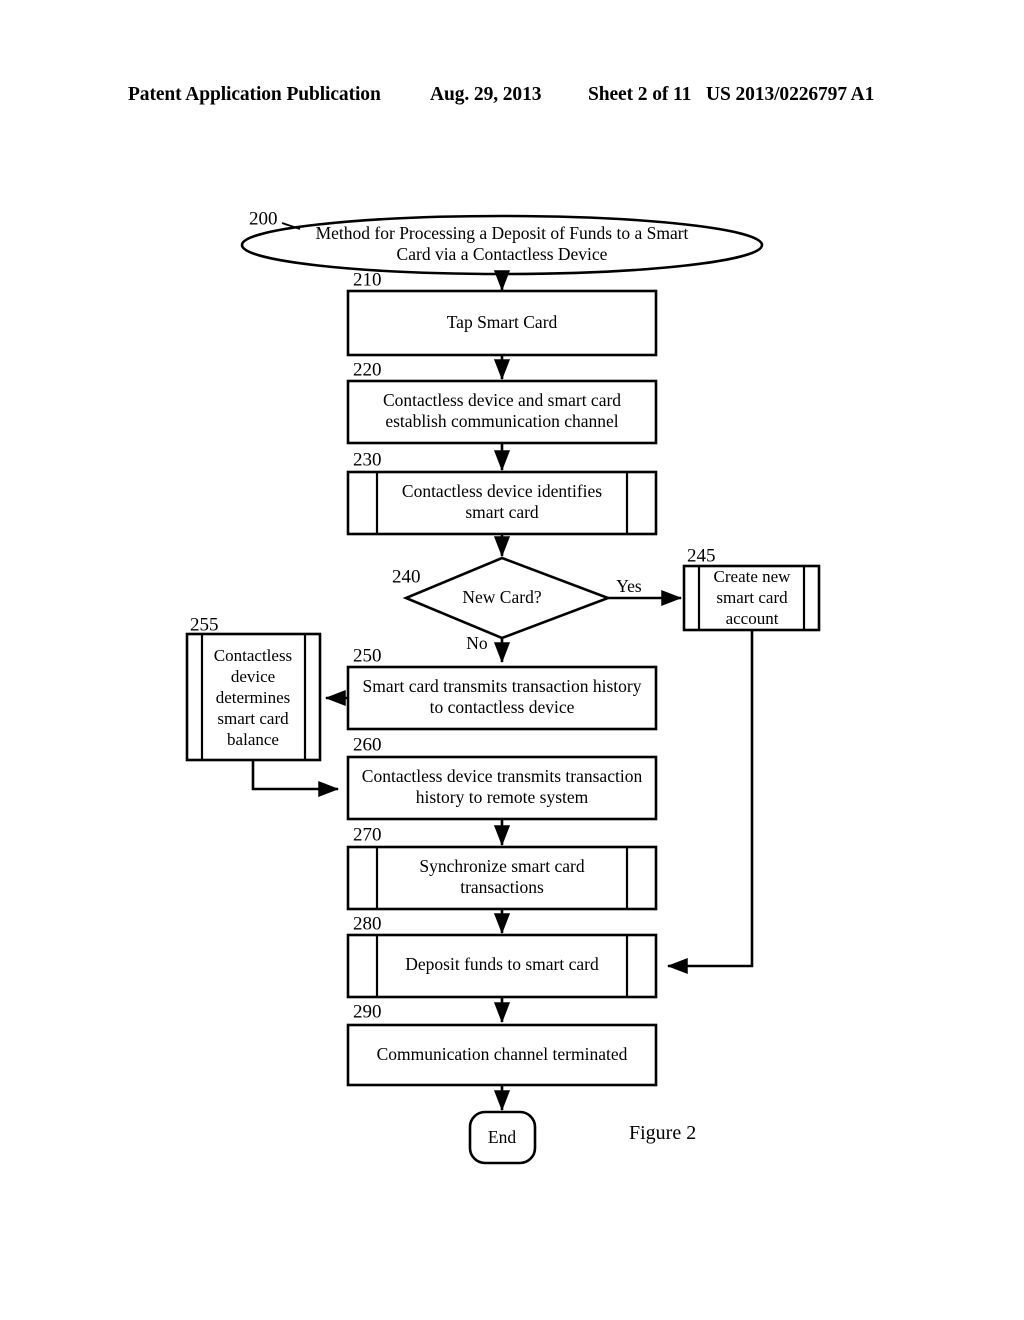  What do you see at coordinates (367, 459) in the screenshot?
I see `ref-230: 230` at bounding box center [367, 459].